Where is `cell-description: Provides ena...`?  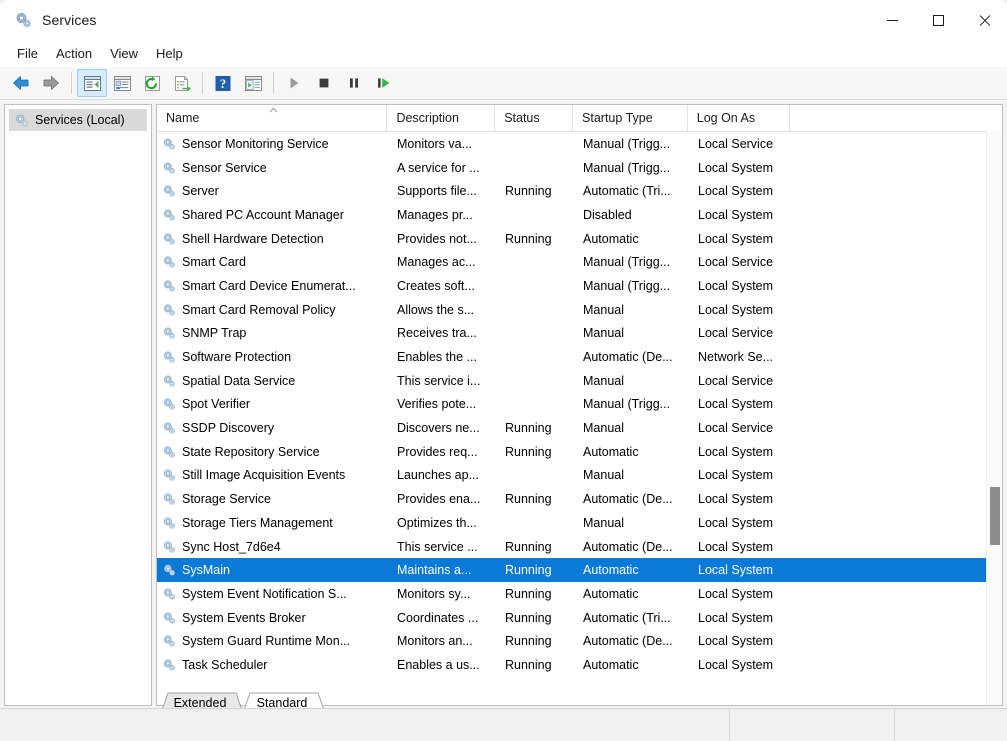 cell-description: Provides ena... is located at coordinates (439, 499).